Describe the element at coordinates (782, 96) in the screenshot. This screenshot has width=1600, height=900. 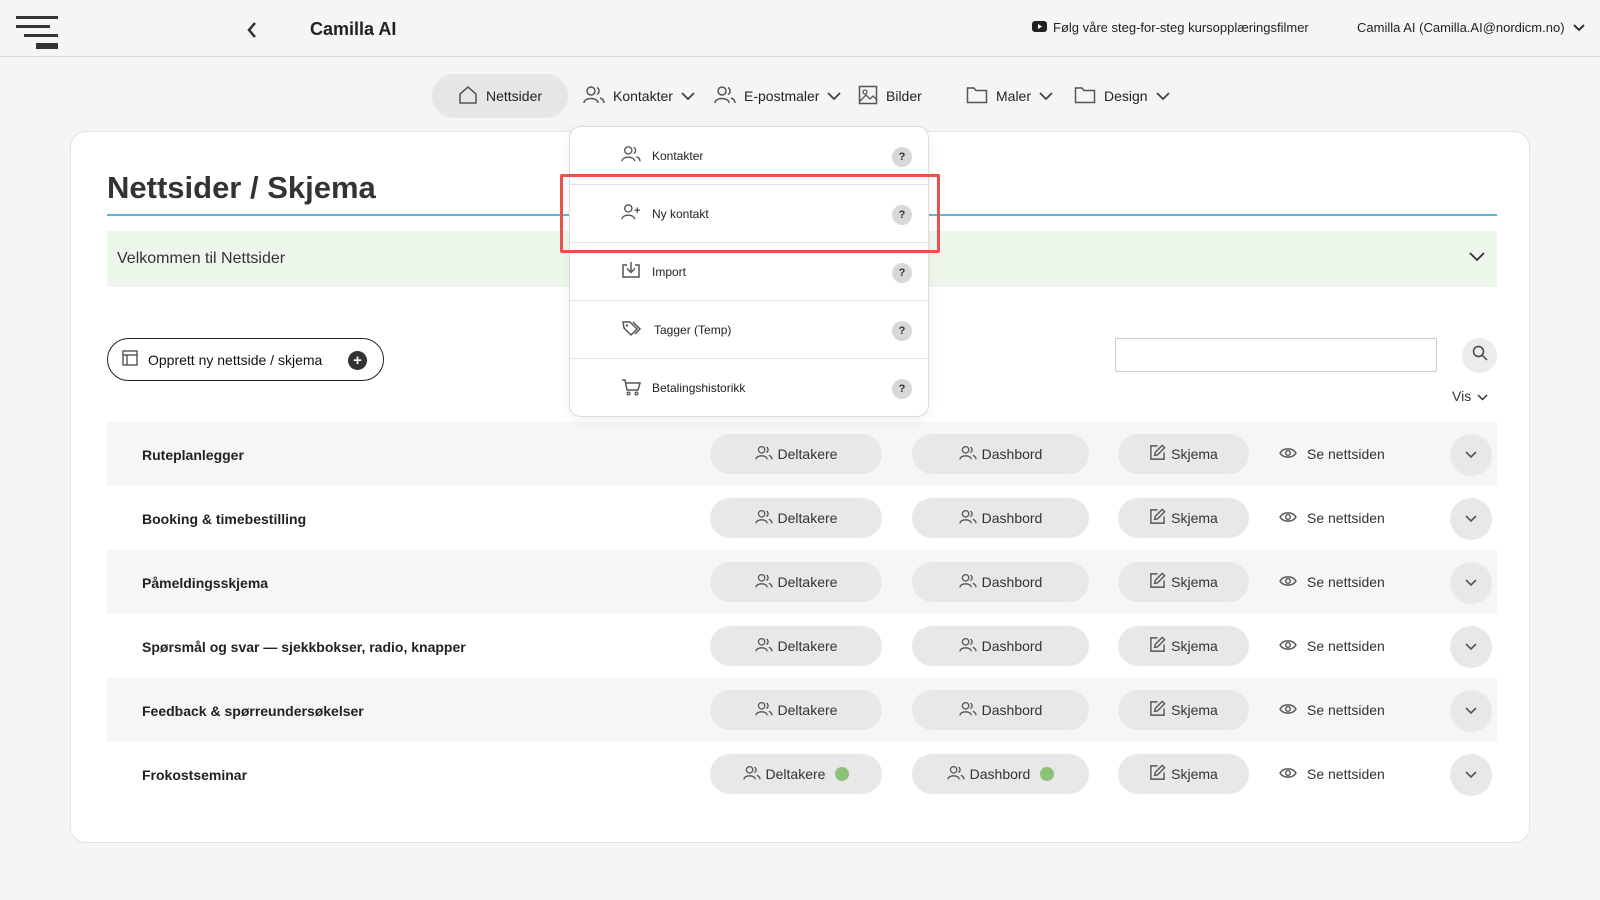
I see `nav-item-label: E-postmaler` at that location.